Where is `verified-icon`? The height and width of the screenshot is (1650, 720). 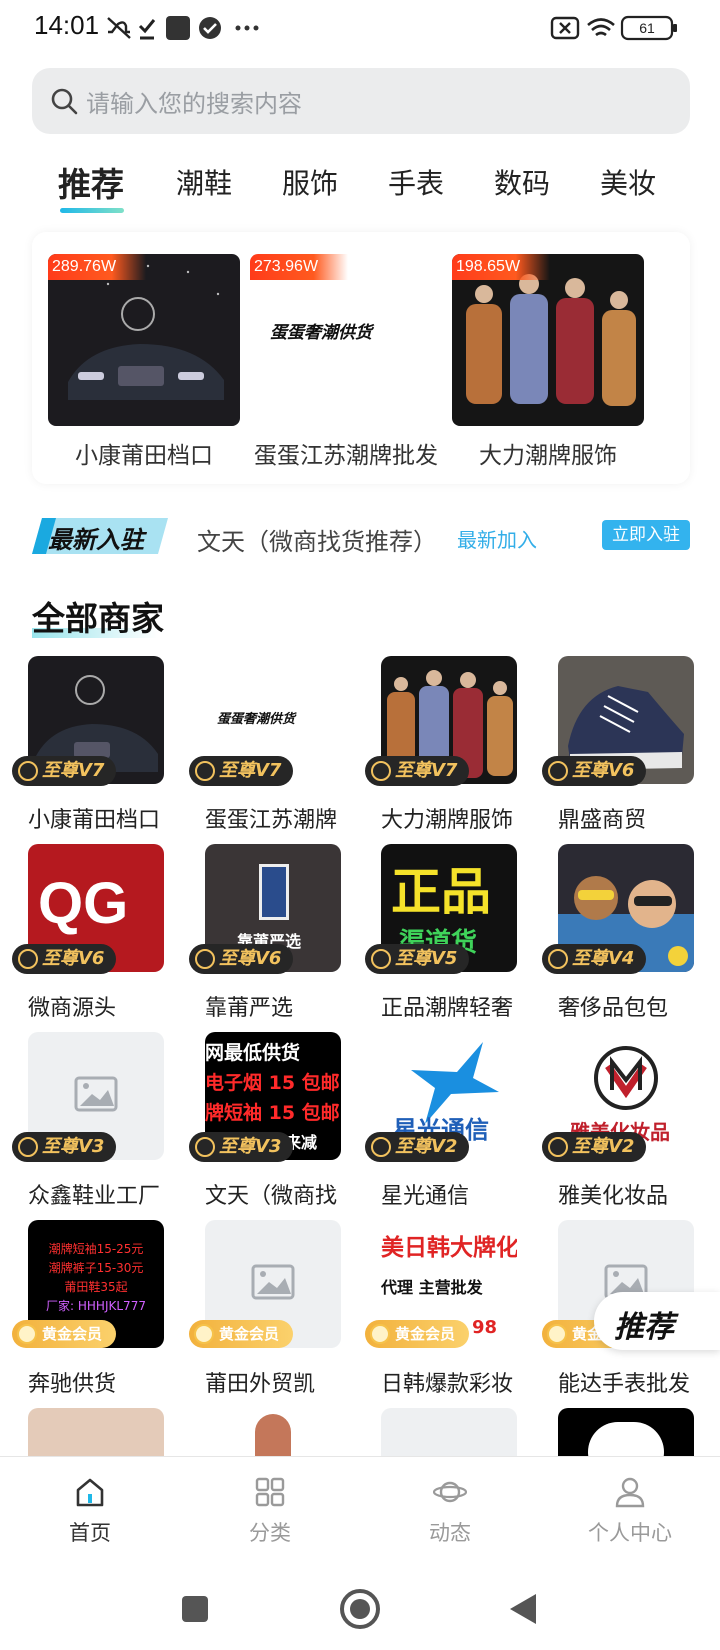
verified-icon is located at coordinates (210, 28).